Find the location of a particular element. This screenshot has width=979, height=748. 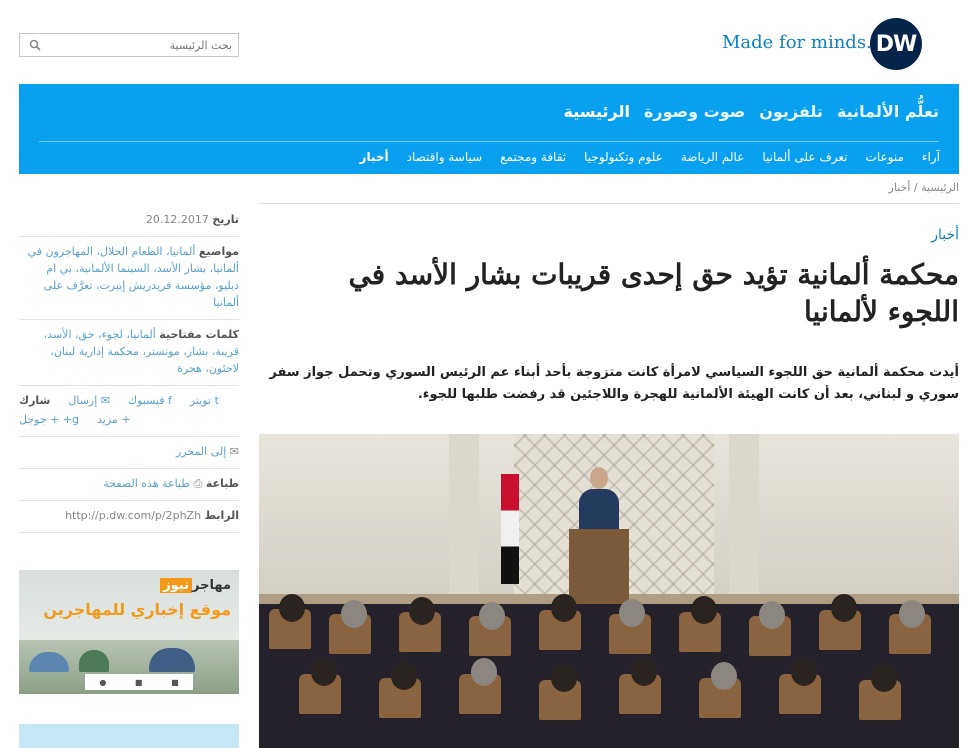

print-row: طباعة ⎙ طباعة هذه الصفحة is located at coordinates (129, 485).